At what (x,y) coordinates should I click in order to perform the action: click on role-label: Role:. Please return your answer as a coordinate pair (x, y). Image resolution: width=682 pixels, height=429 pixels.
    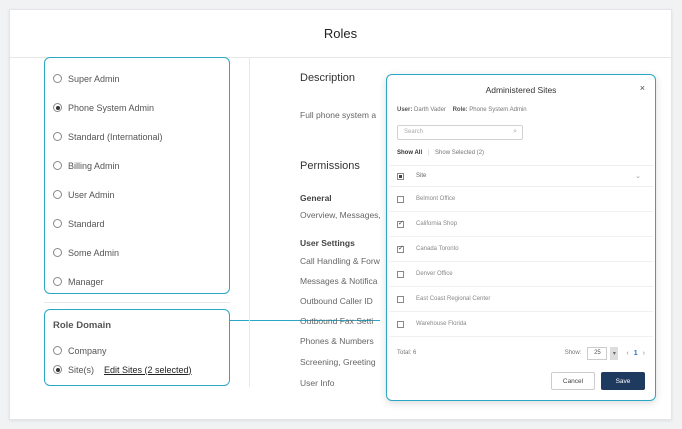
    Looking at the image, I should click on (460, 110).